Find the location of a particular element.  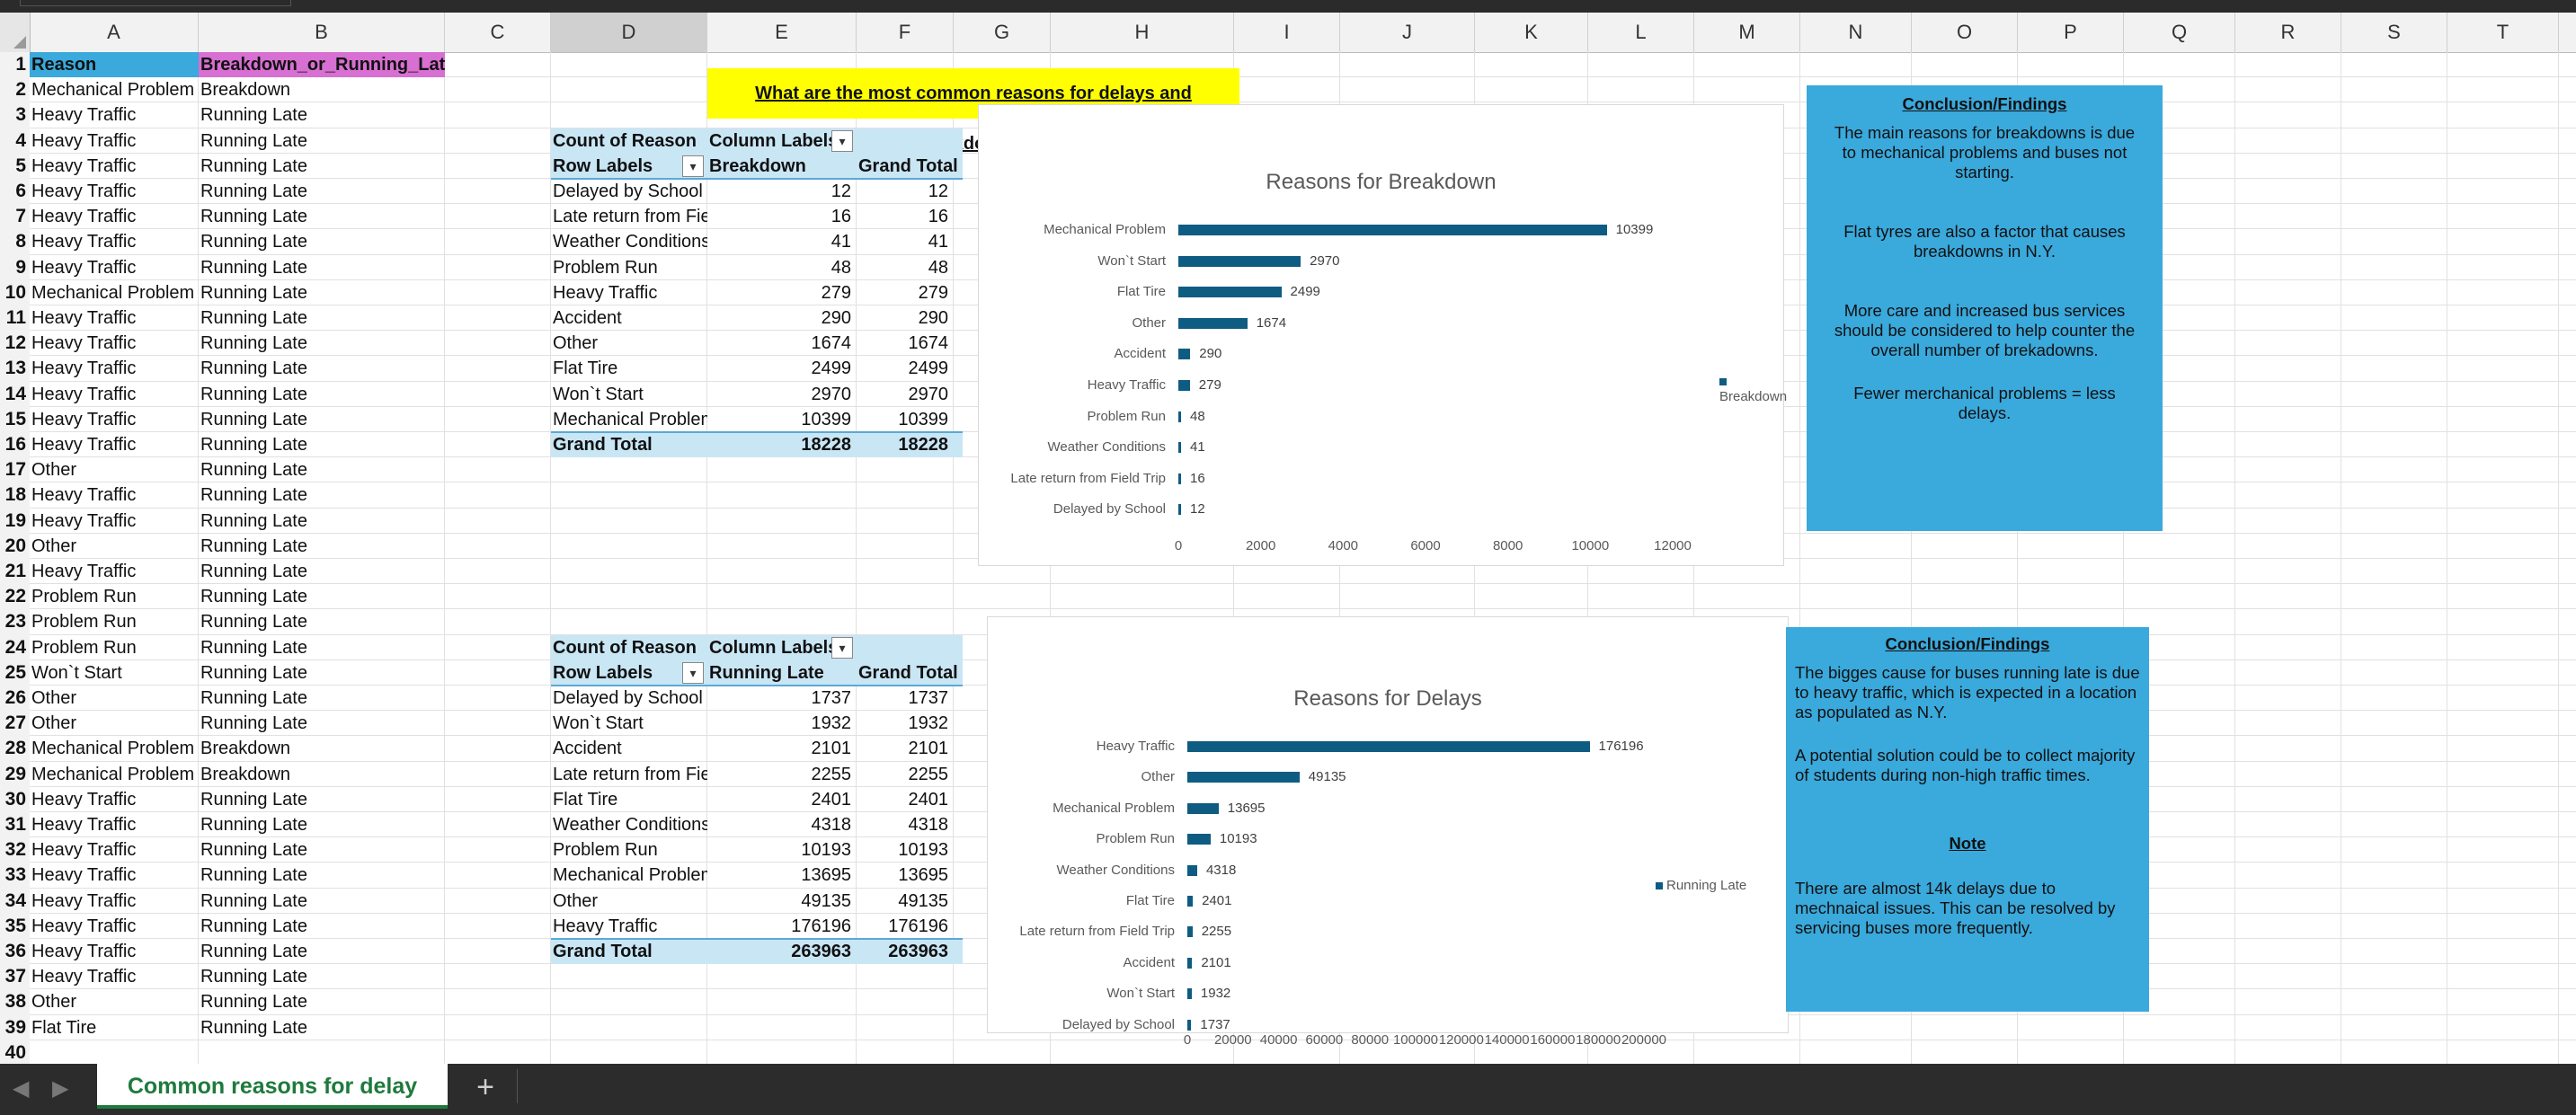

row-header: 17 is located at coordinates (15, 470).